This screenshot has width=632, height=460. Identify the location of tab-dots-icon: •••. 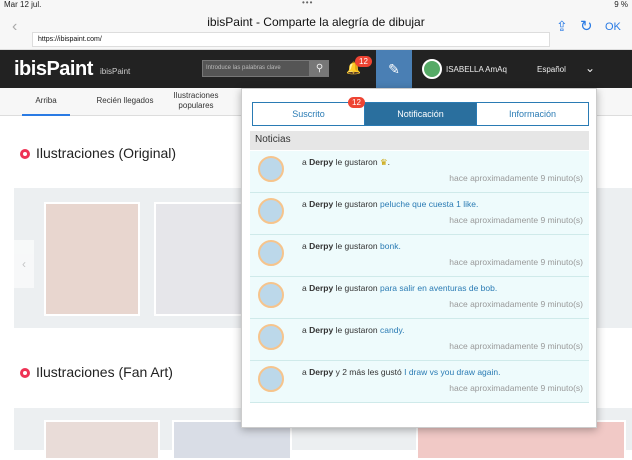
(307, 3).